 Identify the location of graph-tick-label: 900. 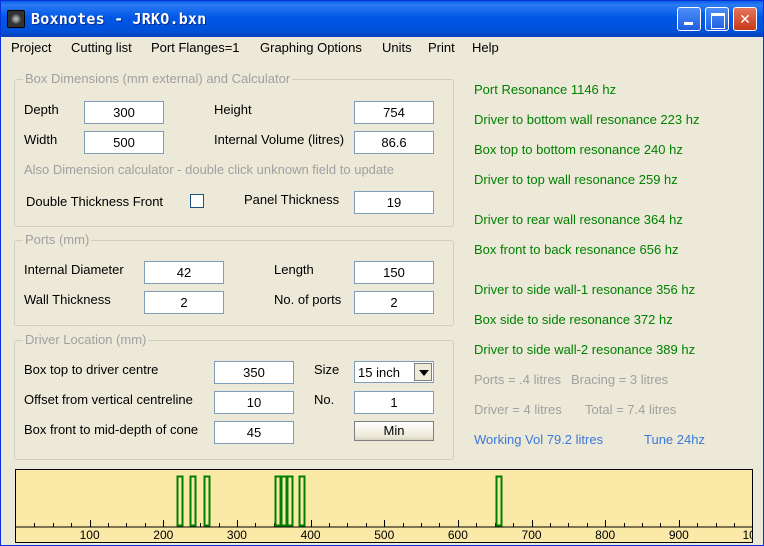
(679, 535).